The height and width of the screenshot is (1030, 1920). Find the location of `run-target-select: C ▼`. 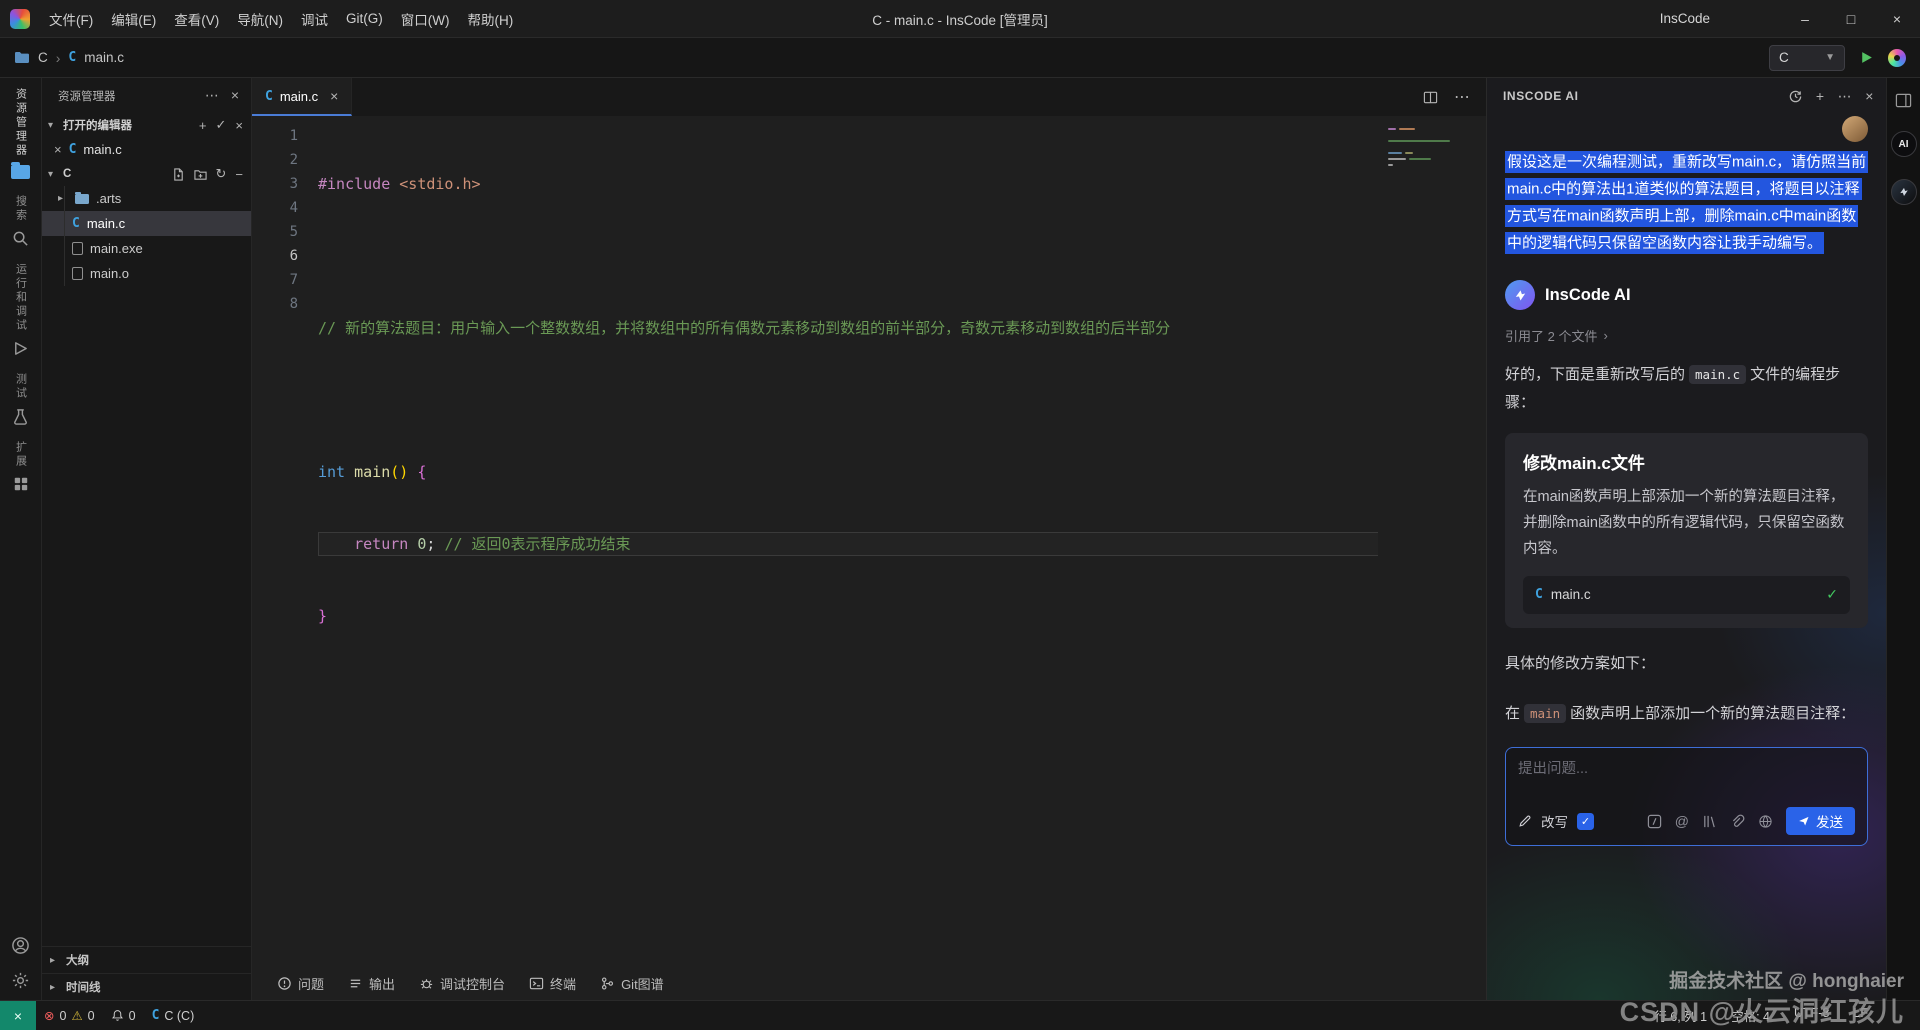

run-target-select: C ▼ is located at coordinates (1807, 57).